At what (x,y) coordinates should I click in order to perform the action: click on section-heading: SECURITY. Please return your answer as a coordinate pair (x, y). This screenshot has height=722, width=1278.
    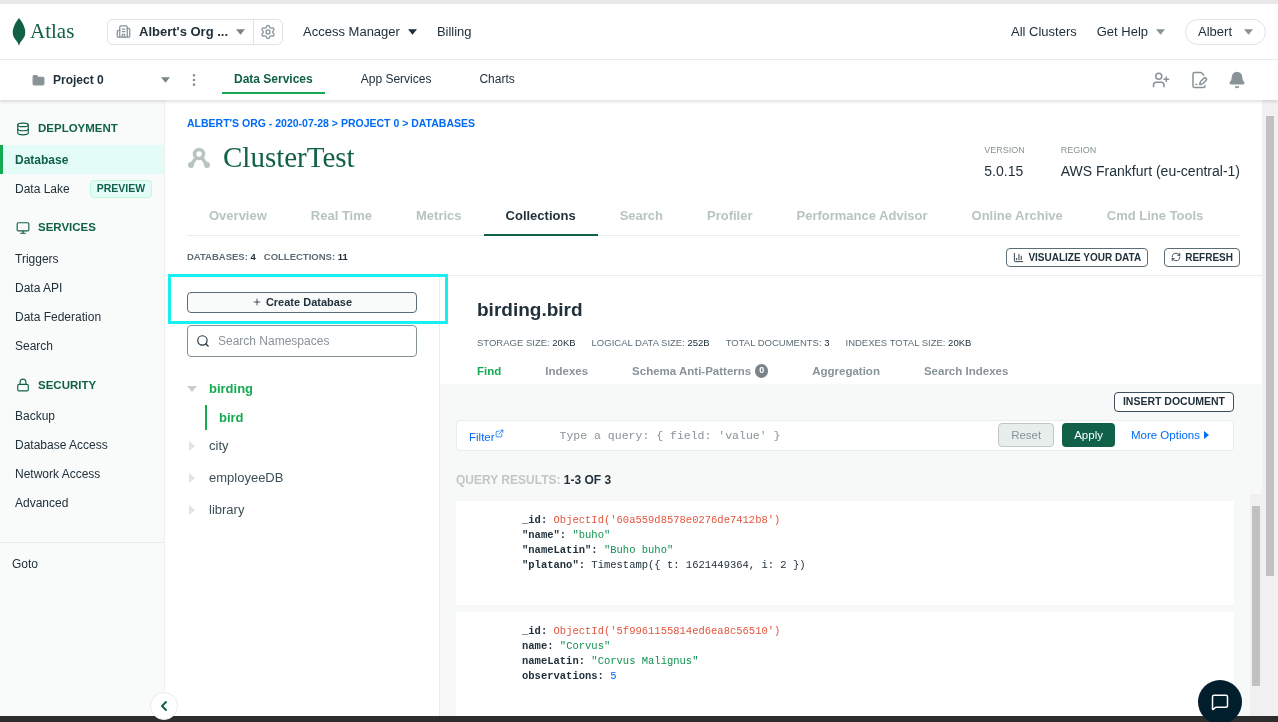
    Looking at the image, I should click on (67, 385).